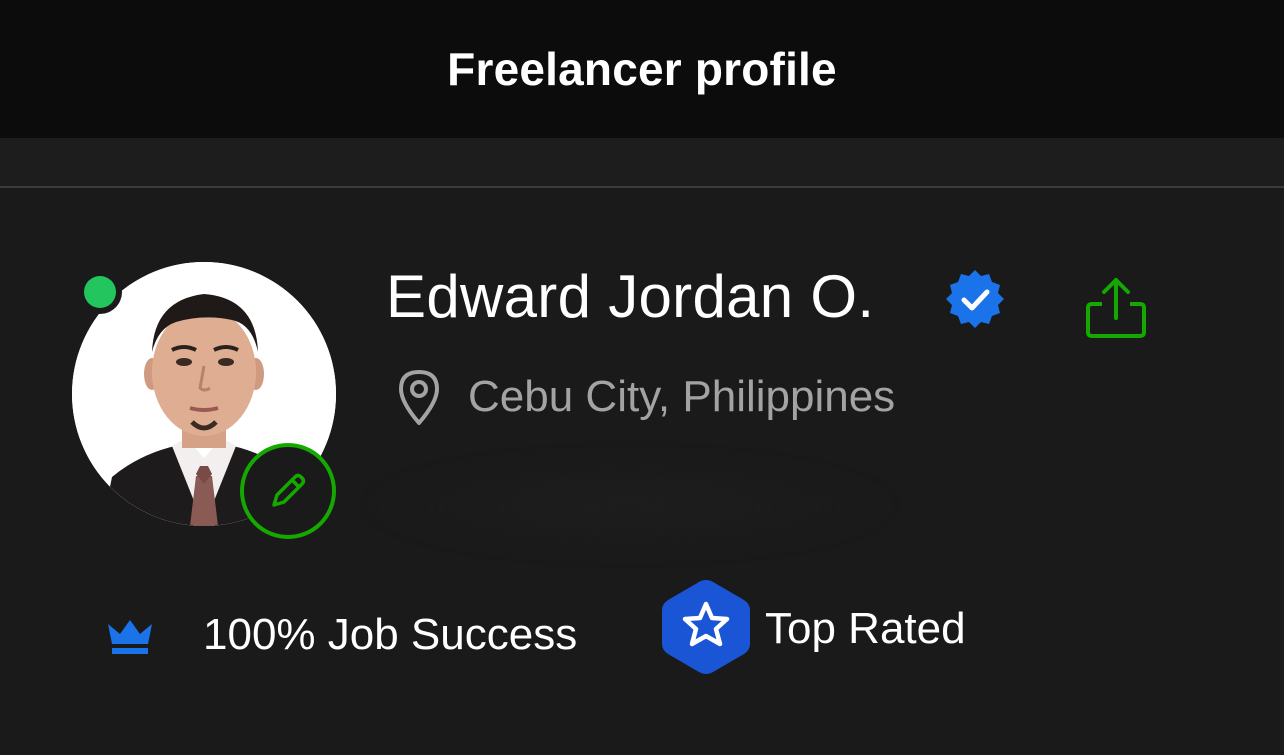  I want to click on online-status-dot, so click(100, 292).